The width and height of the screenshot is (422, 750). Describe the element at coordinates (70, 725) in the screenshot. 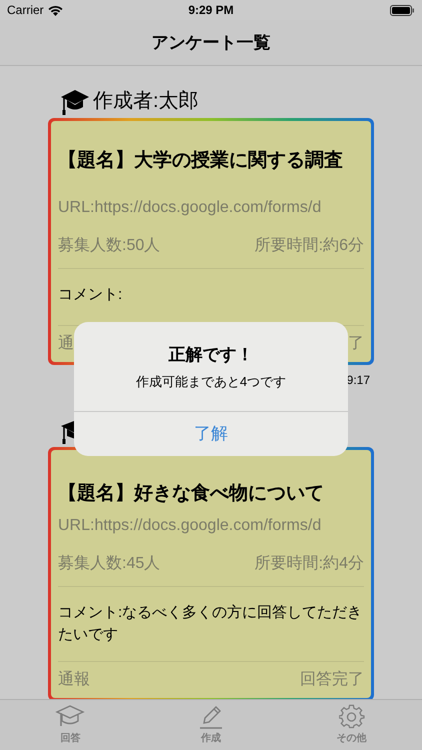

I see `tab-item: 回答` at that location.